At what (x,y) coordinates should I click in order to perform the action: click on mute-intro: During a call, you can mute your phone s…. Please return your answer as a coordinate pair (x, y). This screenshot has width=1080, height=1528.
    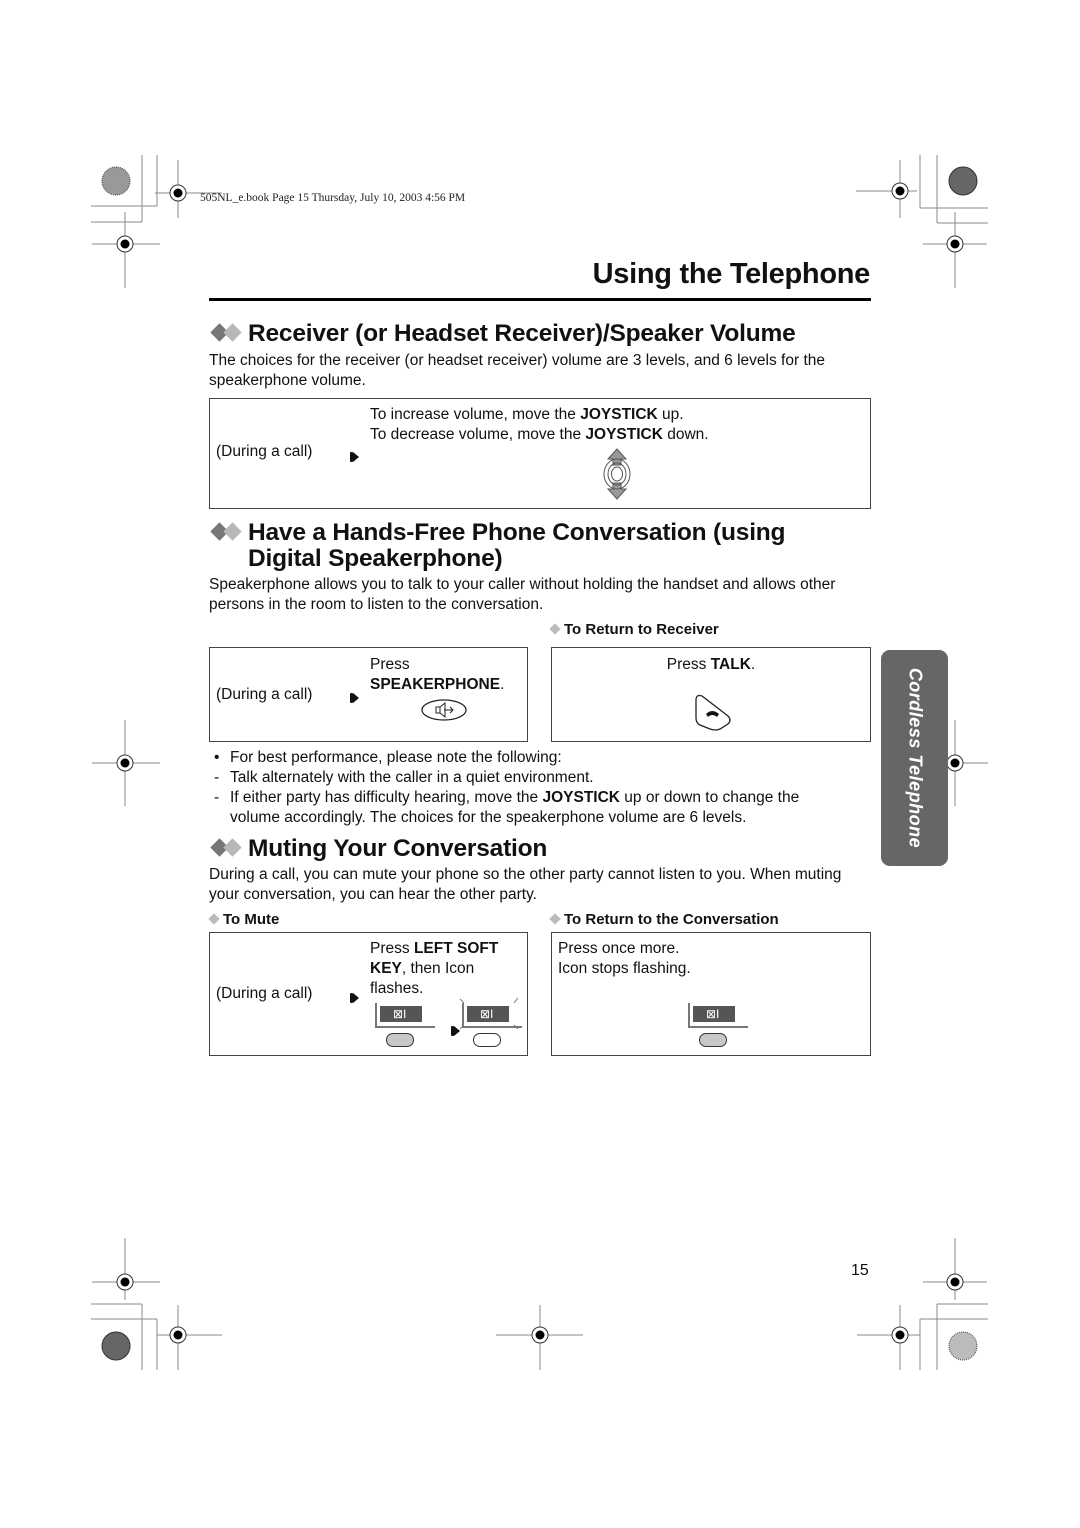
    Looking at the image, I should click on (525, 884).